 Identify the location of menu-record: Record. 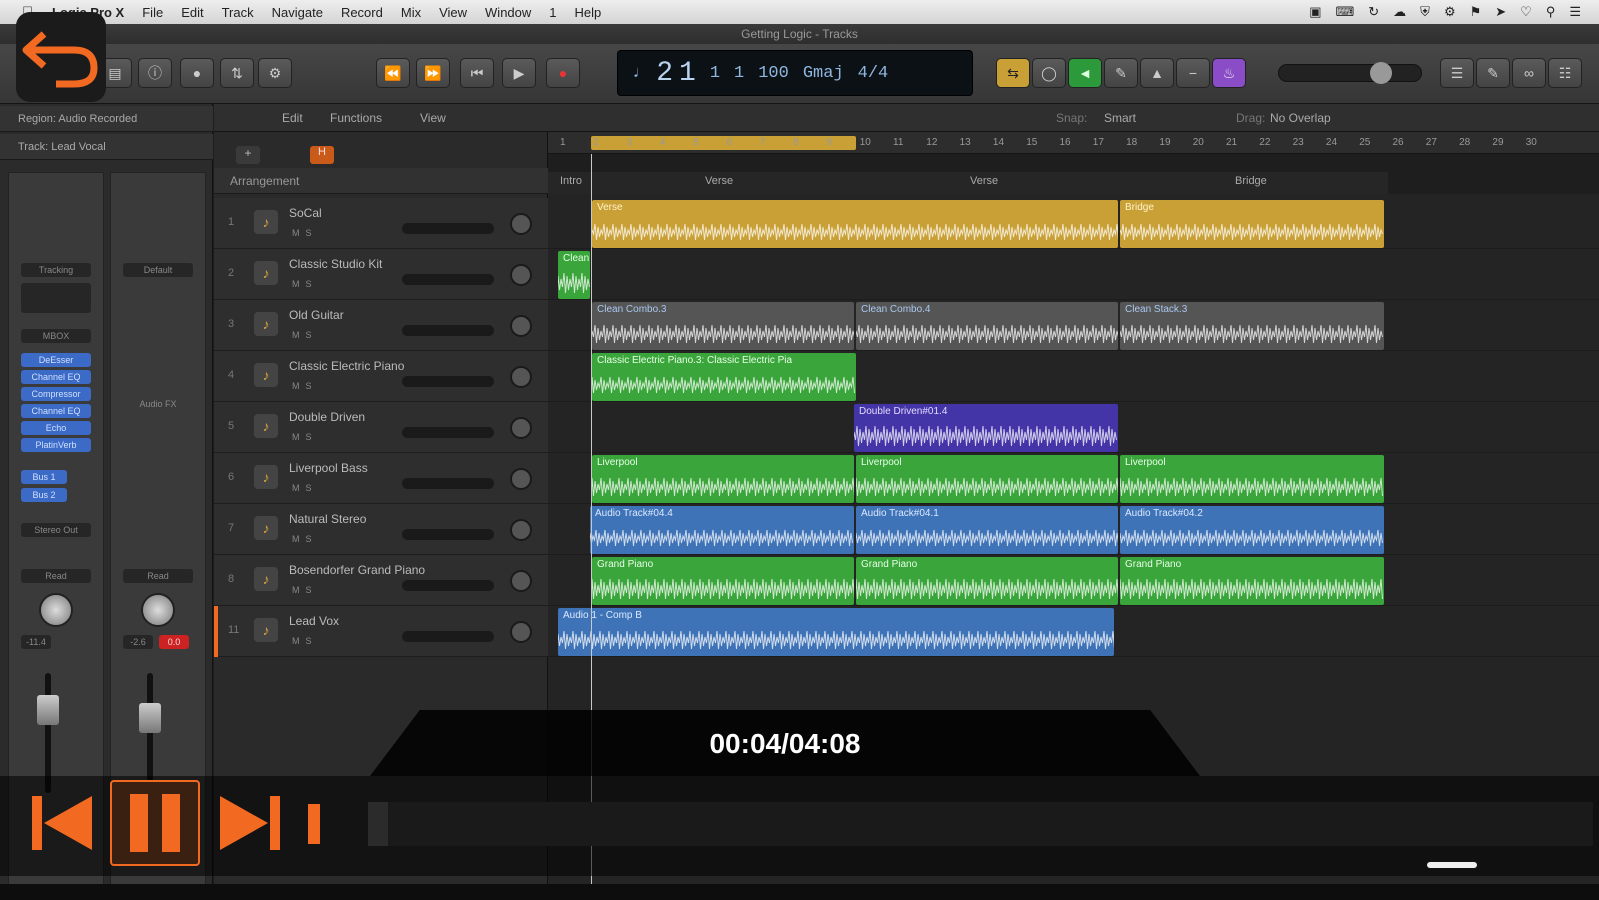
(362, 12).